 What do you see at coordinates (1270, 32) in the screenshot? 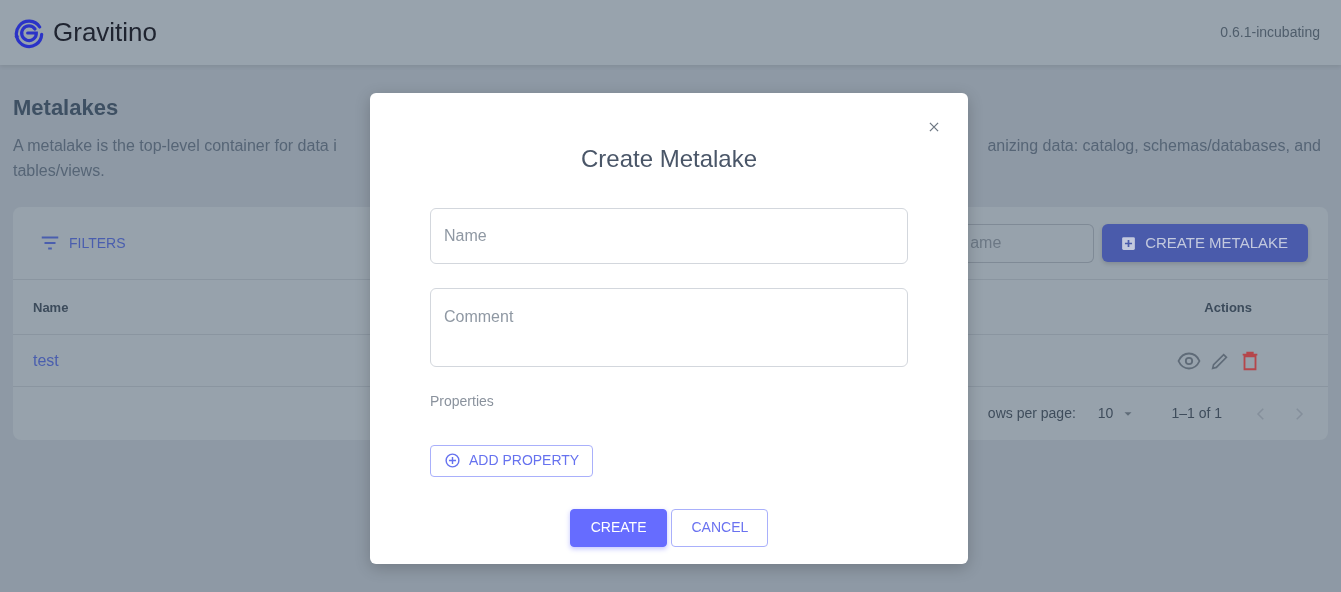
I see `version-label: 0.6.1-incubating` at bounding box center [1270, 32].